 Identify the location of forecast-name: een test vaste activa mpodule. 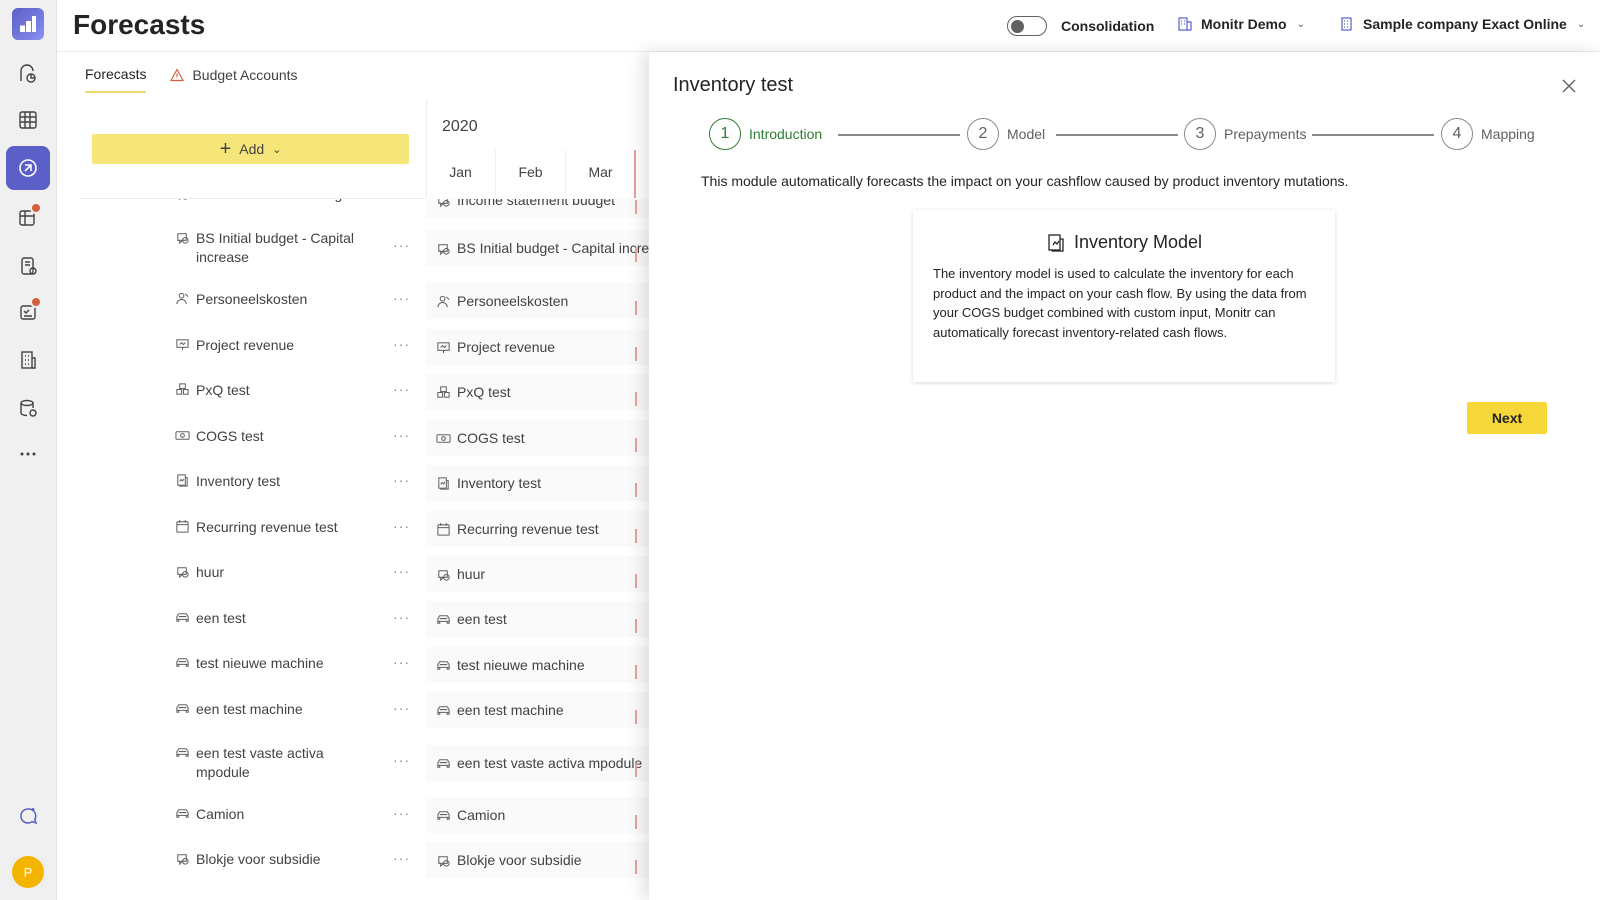
(275, 763).